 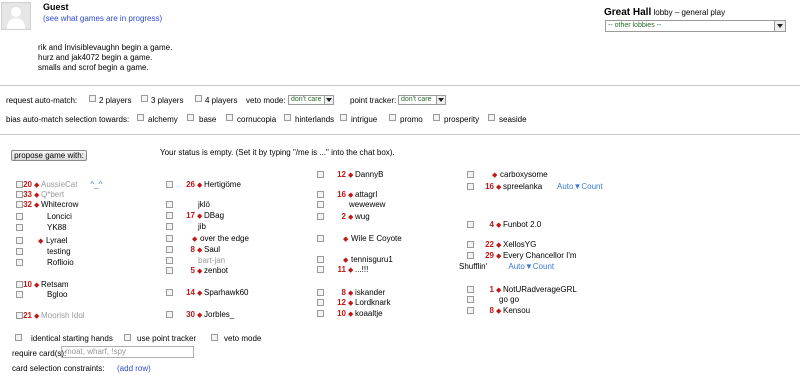 I want to click on add-row-link: (add row), so click(x=134, y=368).